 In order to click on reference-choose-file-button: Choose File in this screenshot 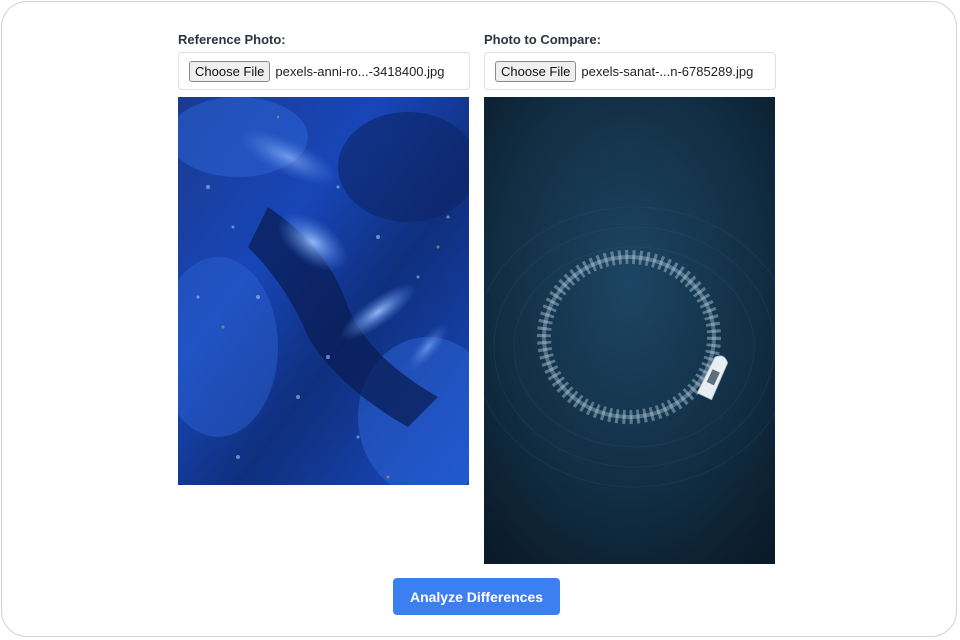, I will do `click(230, 71)`.